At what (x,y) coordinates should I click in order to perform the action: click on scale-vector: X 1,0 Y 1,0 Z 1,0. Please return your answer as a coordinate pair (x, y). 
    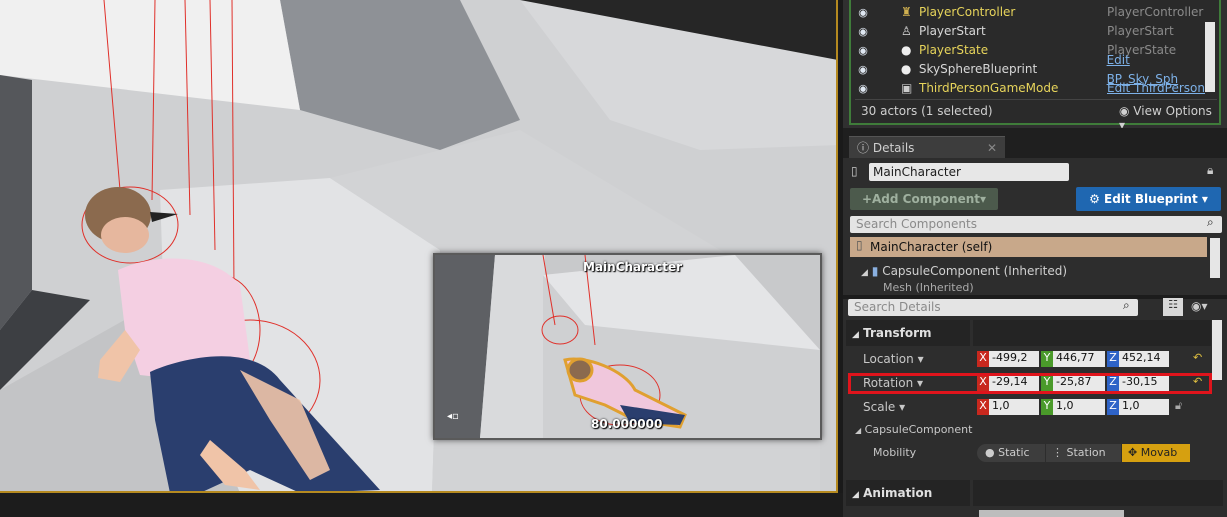
    Looking at the image, I should click on (1073, 407).